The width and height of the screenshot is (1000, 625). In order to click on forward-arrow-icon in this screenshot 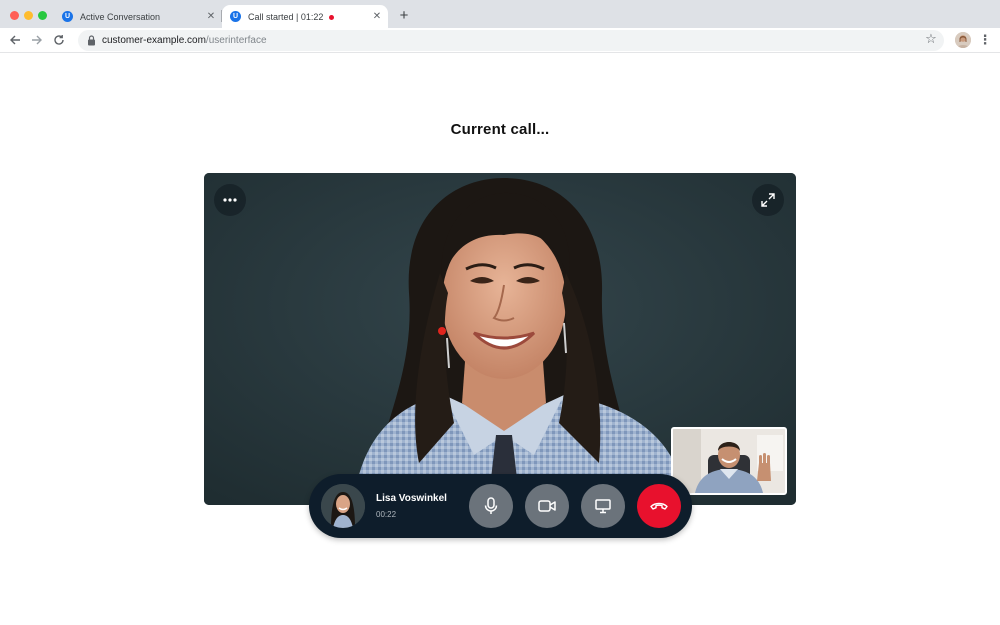, I will do `click(37, 40)`.